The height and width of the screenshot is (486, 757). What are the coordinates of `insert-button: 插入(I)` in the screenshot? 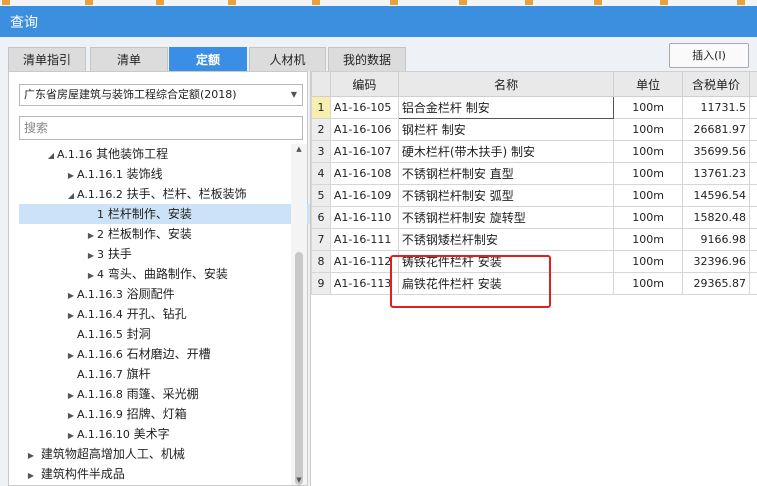 It's located at (709, 55).